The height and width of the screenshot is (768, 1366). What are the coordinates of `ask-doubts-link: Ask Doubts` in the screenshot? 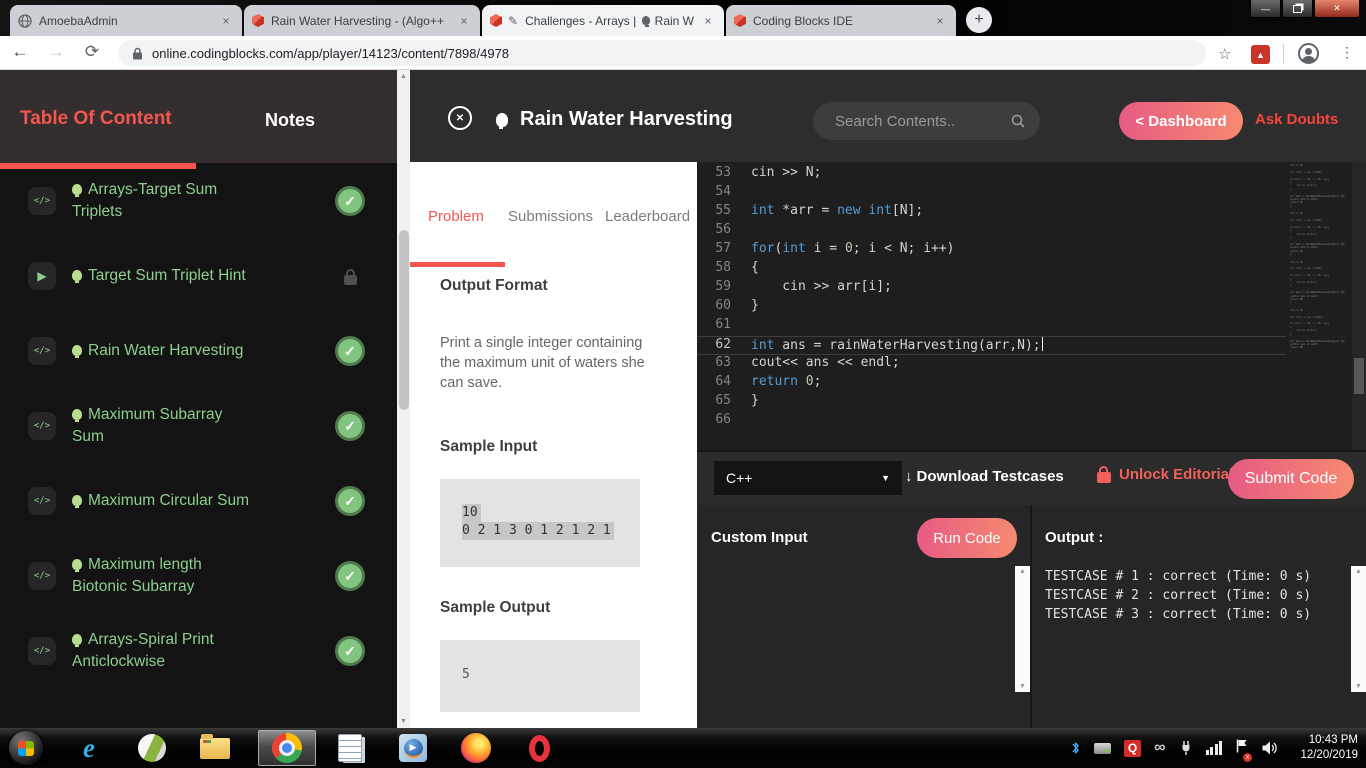 It's located at (1296, 119).